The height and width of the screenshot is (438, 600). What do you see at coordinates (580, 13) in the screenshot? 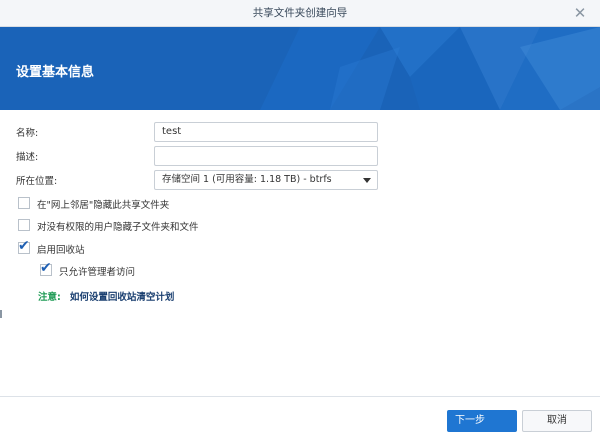
I see `close-icon: ✕` at bounding box center [580, 13].